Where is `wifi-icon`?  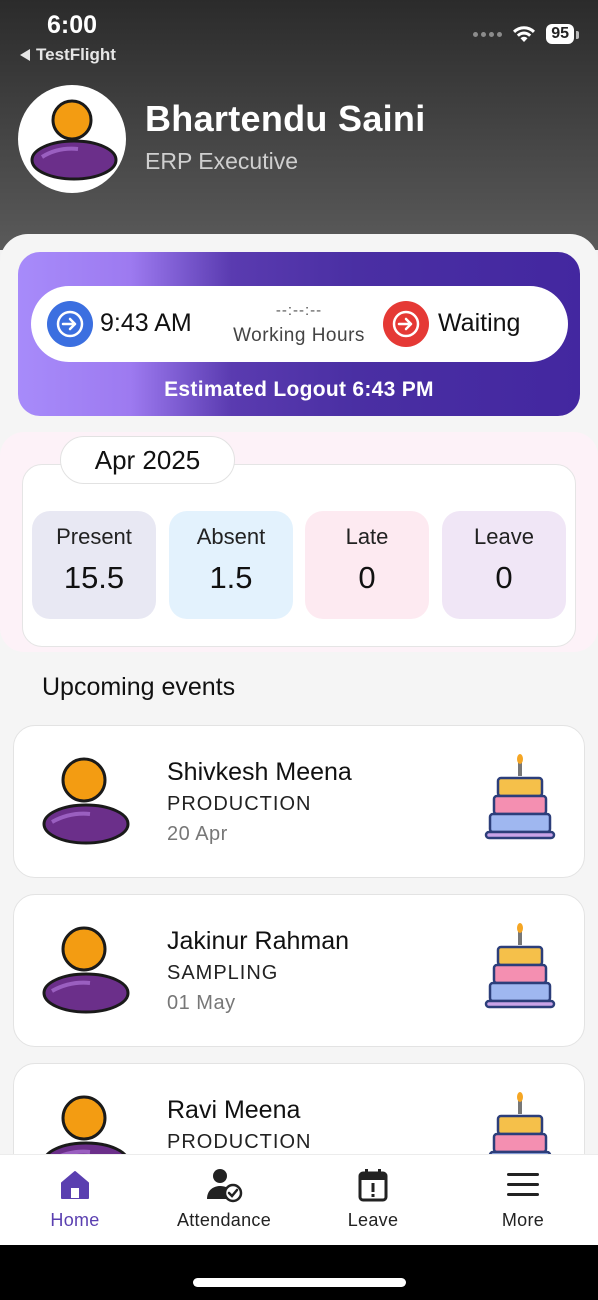 wifi-icon is located at coordinates (524, 34).